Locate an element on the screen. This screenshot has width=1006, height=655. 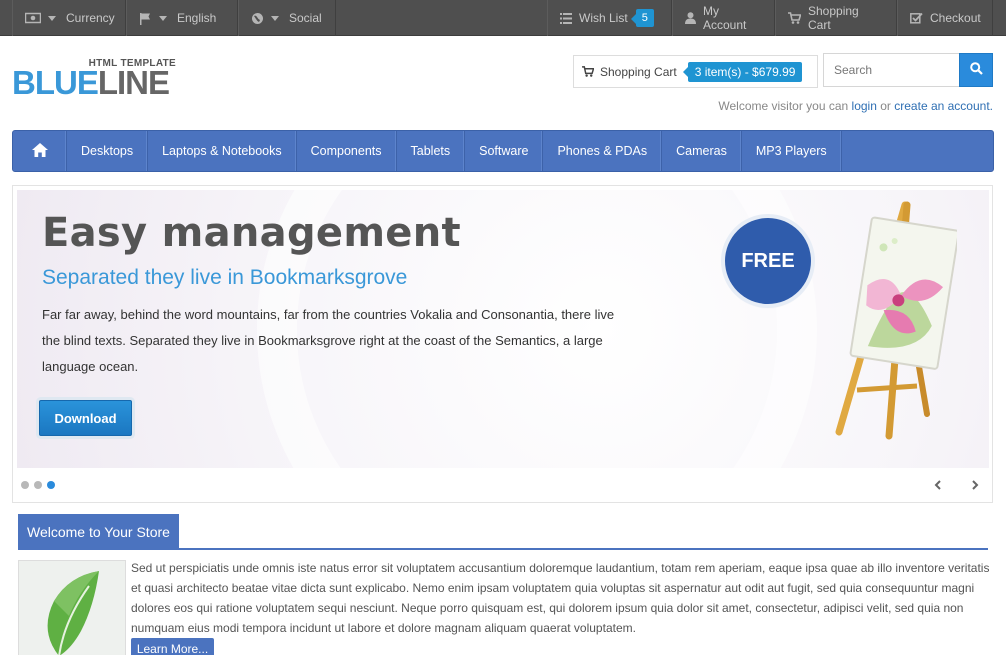
shopping-cart-link: Shopping Cart is located at coordinates (836, 18).